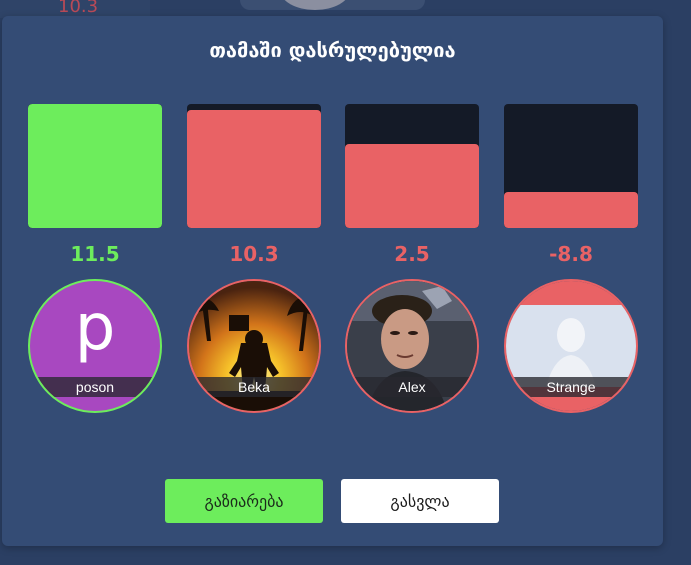 This screenshot has height=565, width=691. I want to click on player-card: 10.3 Beka, so click(254, 216).